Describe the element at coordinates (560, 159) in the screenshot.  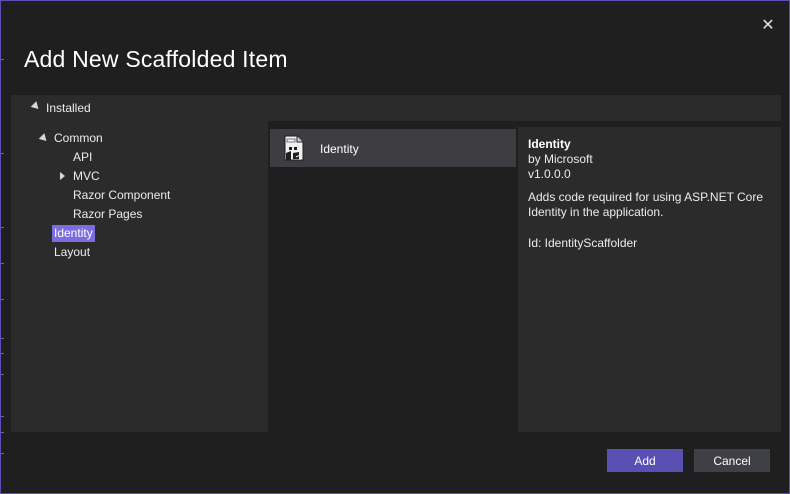
I see `detail-author: by Microsoft` at that location.